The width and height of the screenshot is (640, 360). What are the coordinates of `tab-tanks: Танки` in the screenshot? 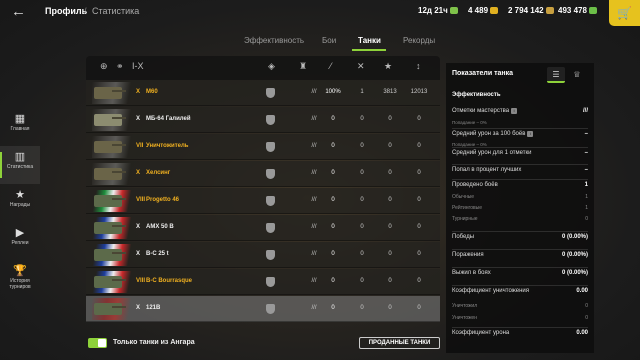 It's located at (369, 40).